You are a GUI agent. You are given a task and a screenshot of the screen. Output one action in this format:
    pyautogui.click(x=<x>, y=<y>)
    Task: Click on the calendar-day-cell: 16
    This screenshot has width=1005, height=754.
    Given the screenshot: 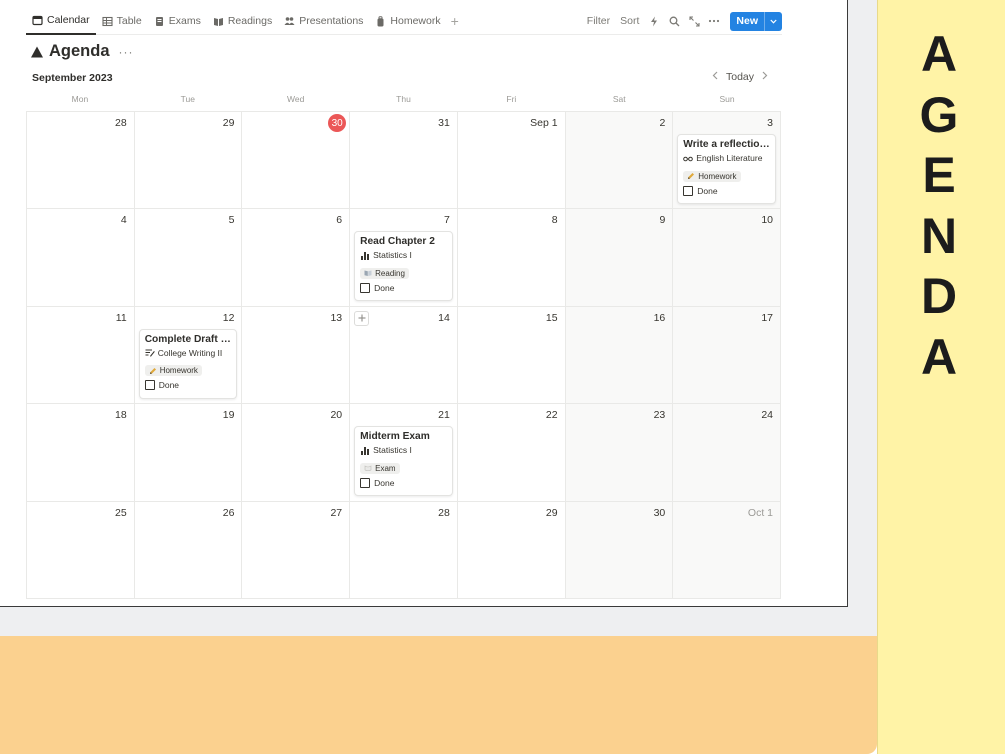 What is the action you would take?
    pyautogui.click(x=619, y=355)
    